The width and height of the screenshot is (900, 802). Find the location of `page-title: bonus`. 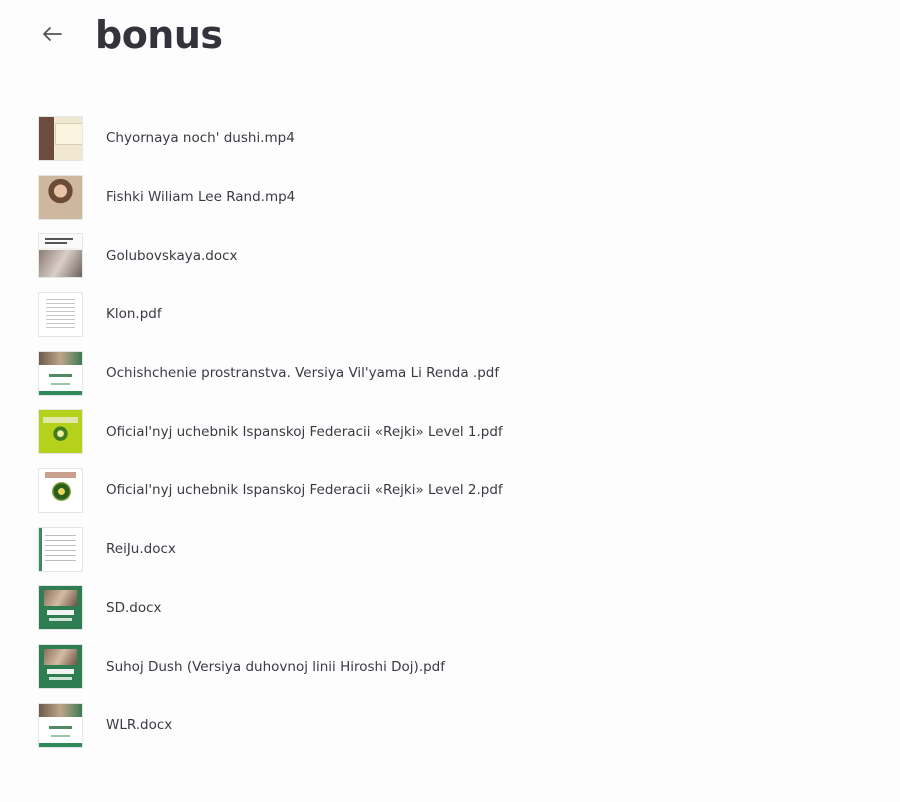

page-title: bonus is located at coordinates (159, 35).